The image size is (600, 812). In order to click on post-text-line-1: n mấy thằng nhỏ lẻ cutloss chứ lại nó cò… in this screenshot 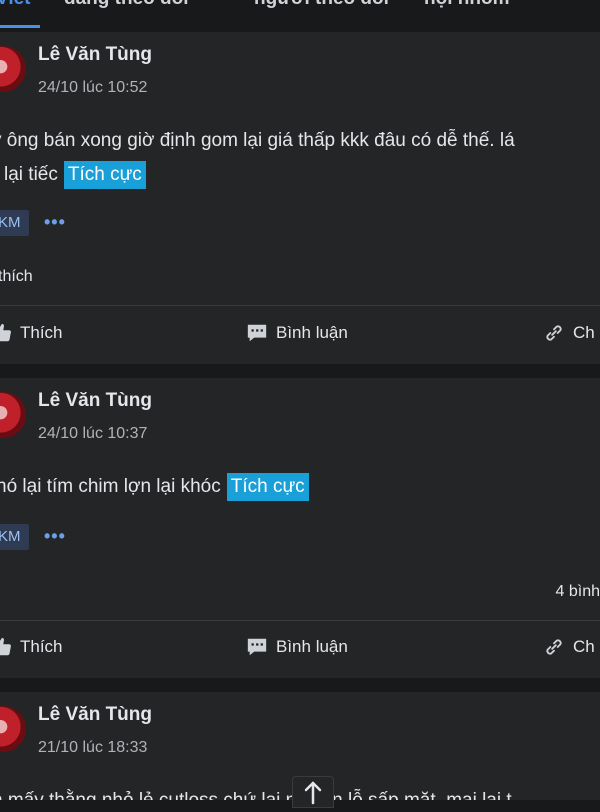, I will do `click(256, 792)`.